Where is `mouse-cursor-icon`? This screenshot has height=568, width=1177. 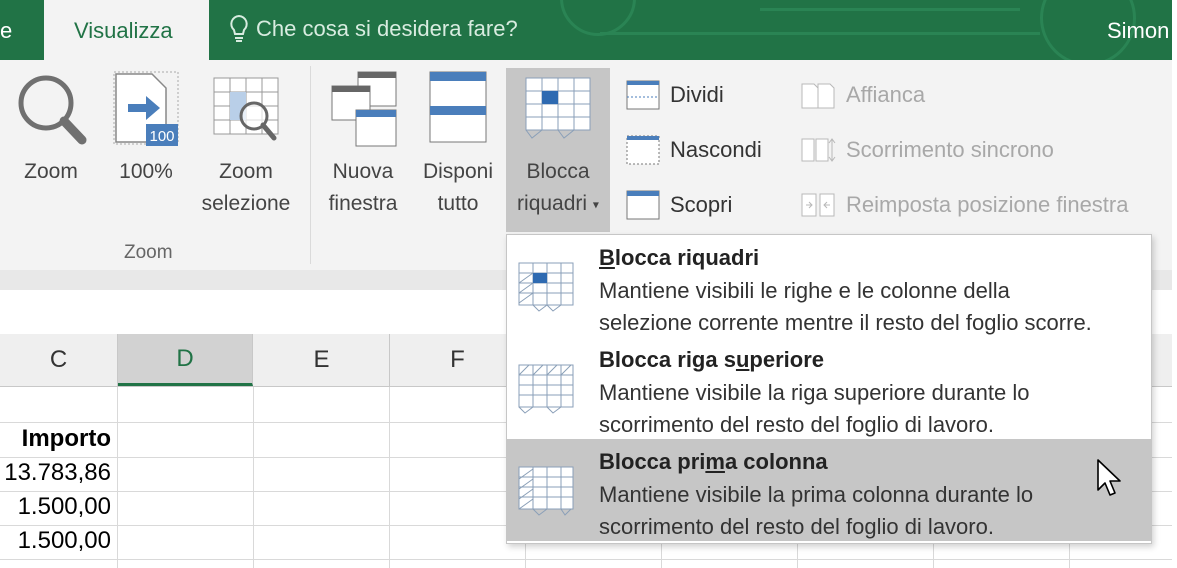 mouse-cursor-icon is located at coordinates (1109, 477).